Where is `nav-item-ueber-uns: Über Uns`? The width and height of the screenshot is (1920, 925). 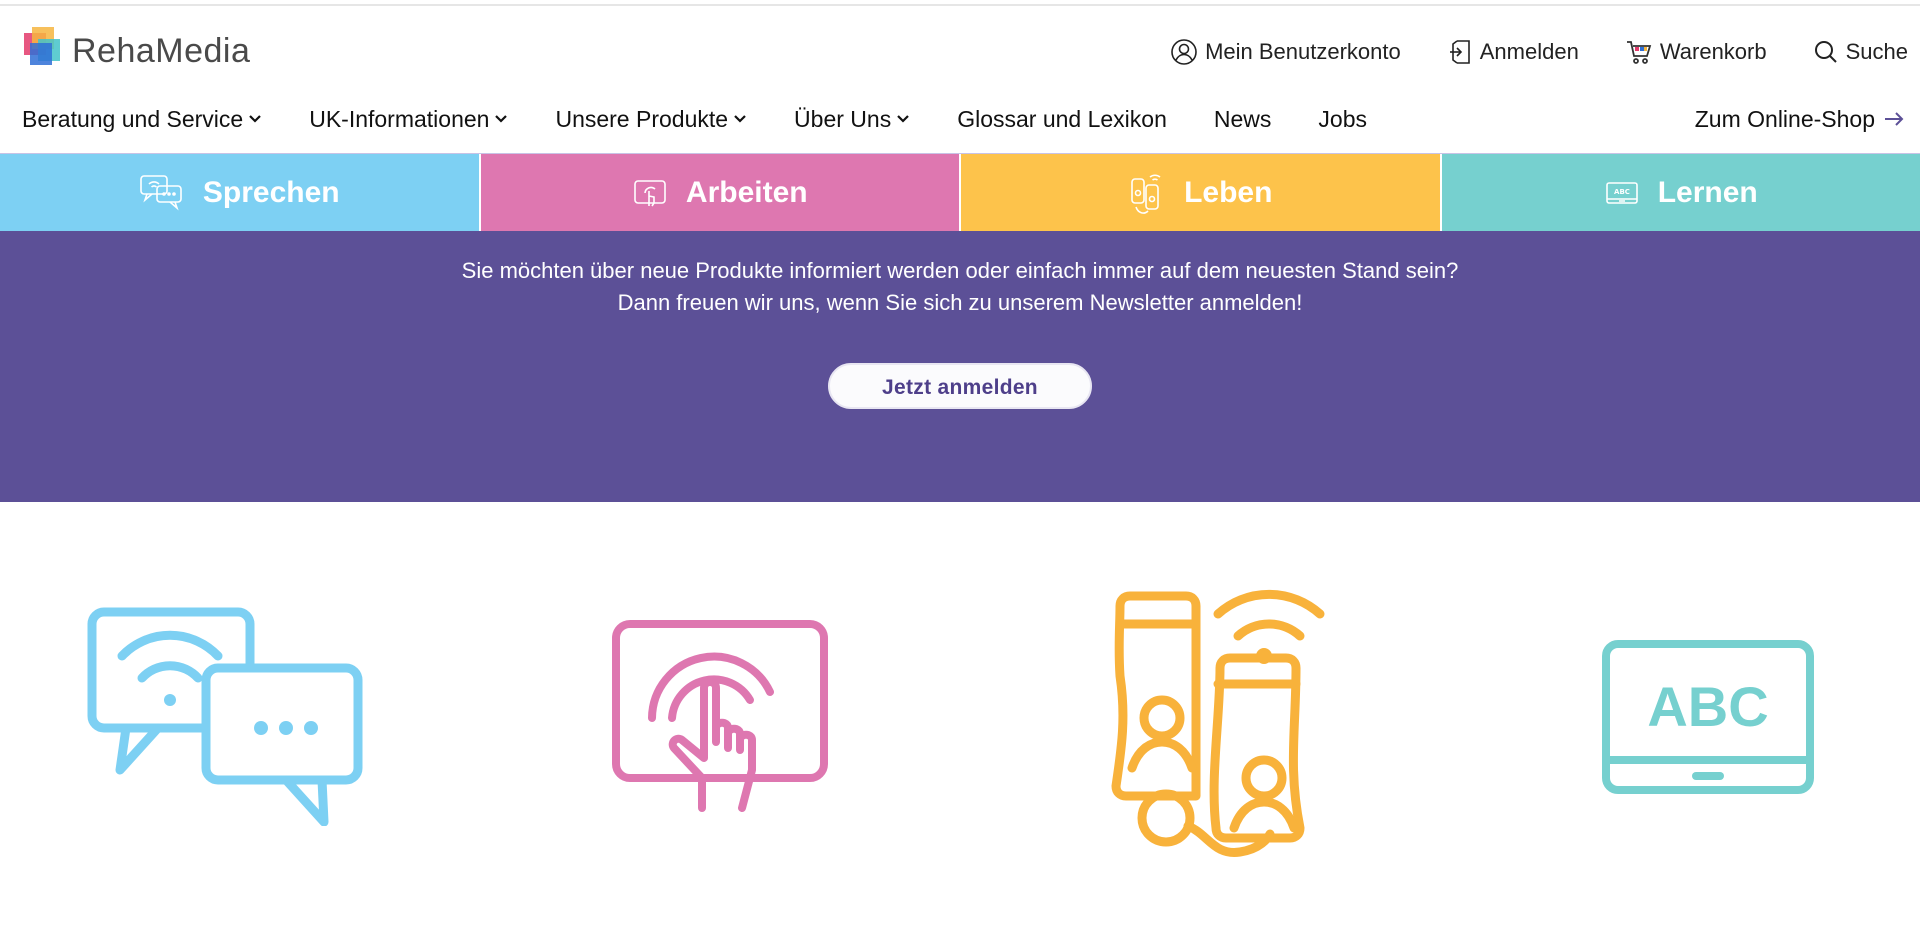
nav-item-ueber-uns: Über Uns is located at coordinates (852, 119).